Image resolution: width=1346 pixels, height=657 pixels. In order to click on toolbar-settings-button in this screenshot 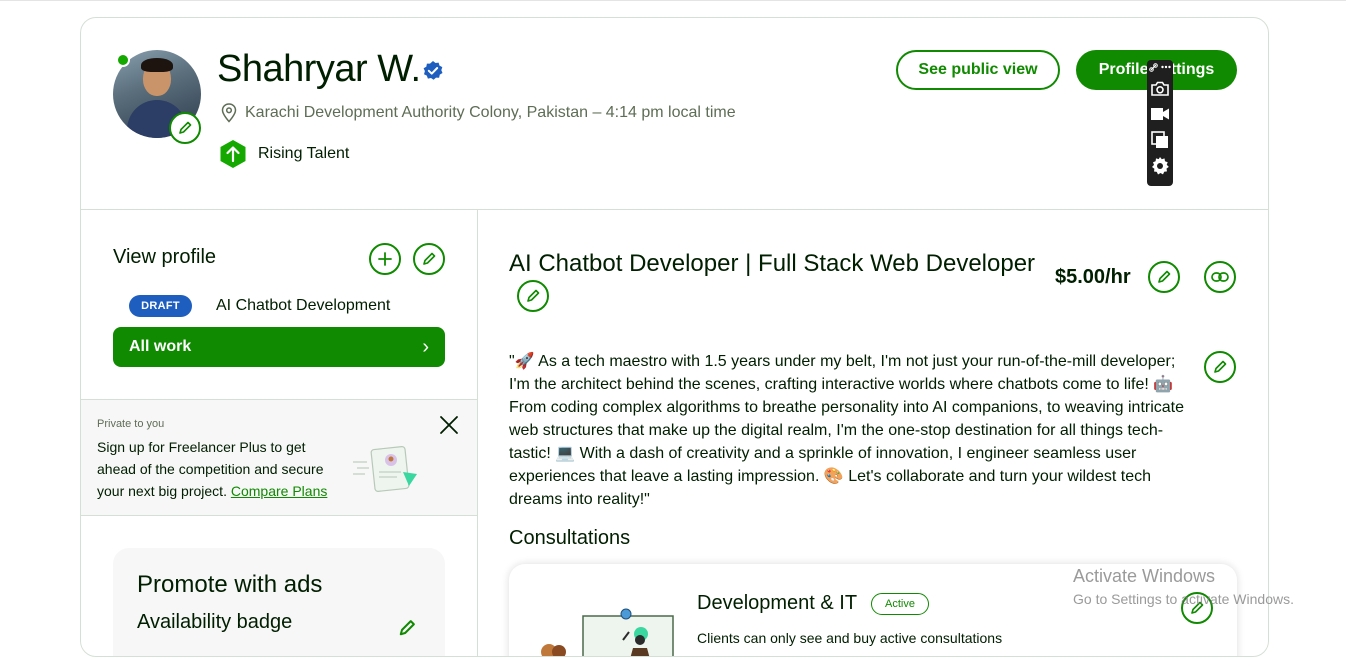, I will do `click(1160, 166)`.